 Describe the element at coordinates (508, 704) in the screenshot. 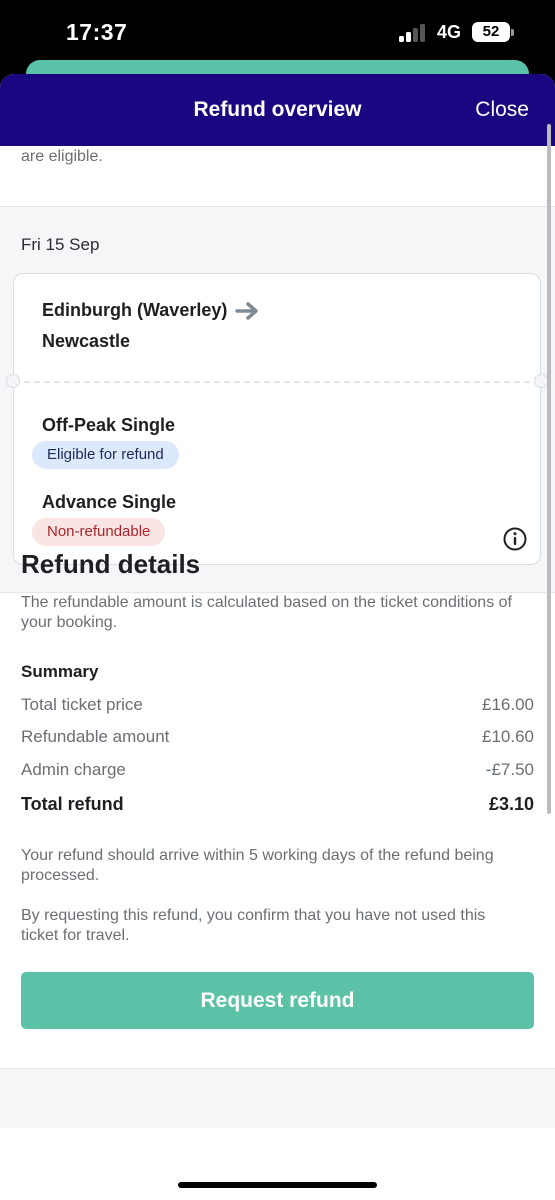

I see `summary-value: £16.00` at that location.